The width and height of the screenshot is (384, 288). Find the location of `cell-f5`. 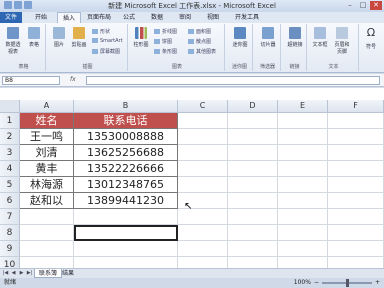

cell-f5 is located at coordinates (356, 185).